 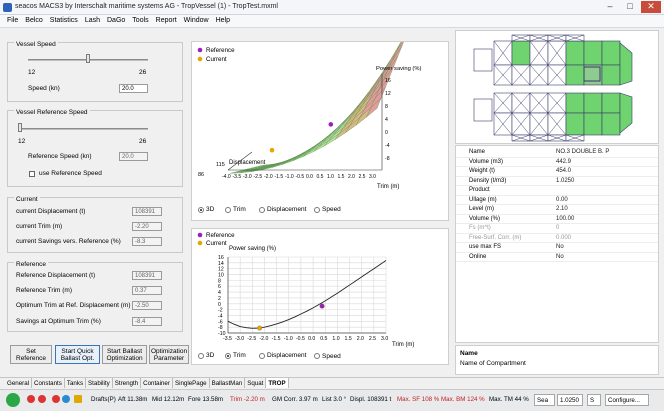 What do you see at coordinates (557, 257) in the screenshot?
I see `property-row: Online No` at bounding box center [557, 257].